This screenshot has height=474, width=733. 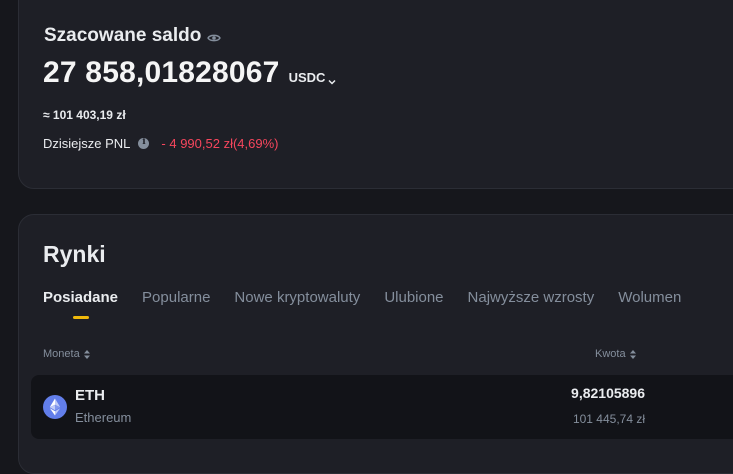 I want to click on table-row: ETH Ethereum 9,82105896 101 445,74 zł, so click(x=382, y=407).